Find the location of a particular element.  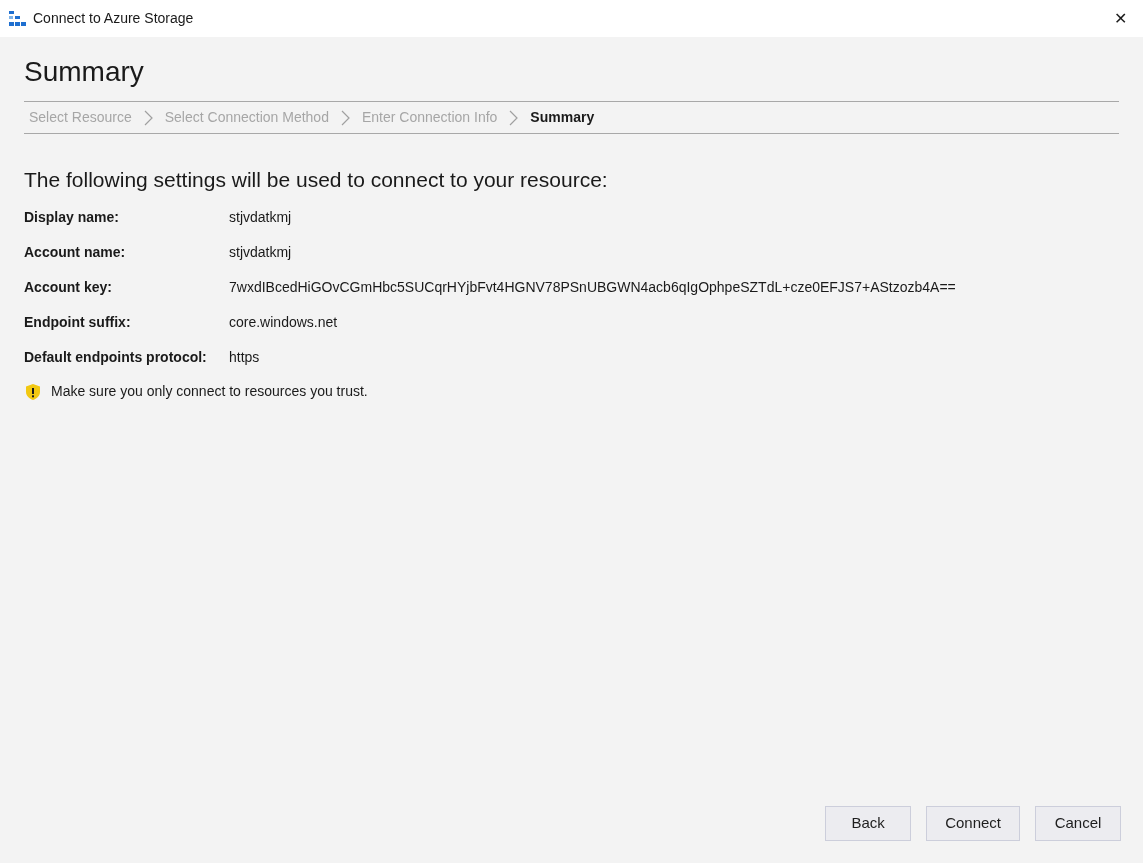

breadcrumb-step: Enter Connection Info is located at coordinates (429, 117).